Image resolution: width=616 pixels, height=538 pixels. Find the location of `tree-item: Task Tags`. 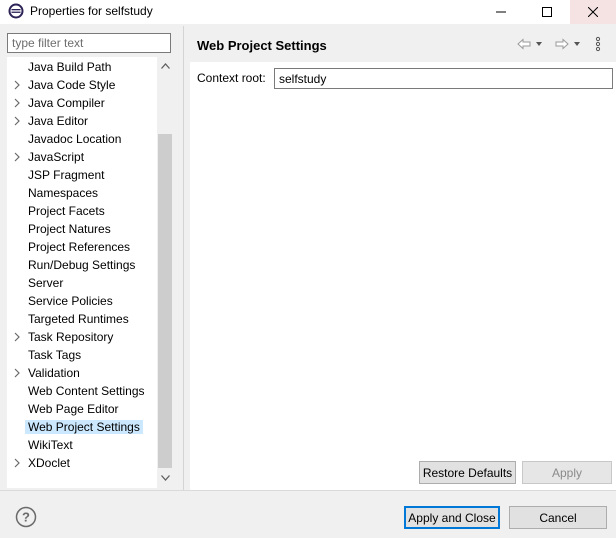

tree-item: Task Tags is located at coordinates (82, 355).